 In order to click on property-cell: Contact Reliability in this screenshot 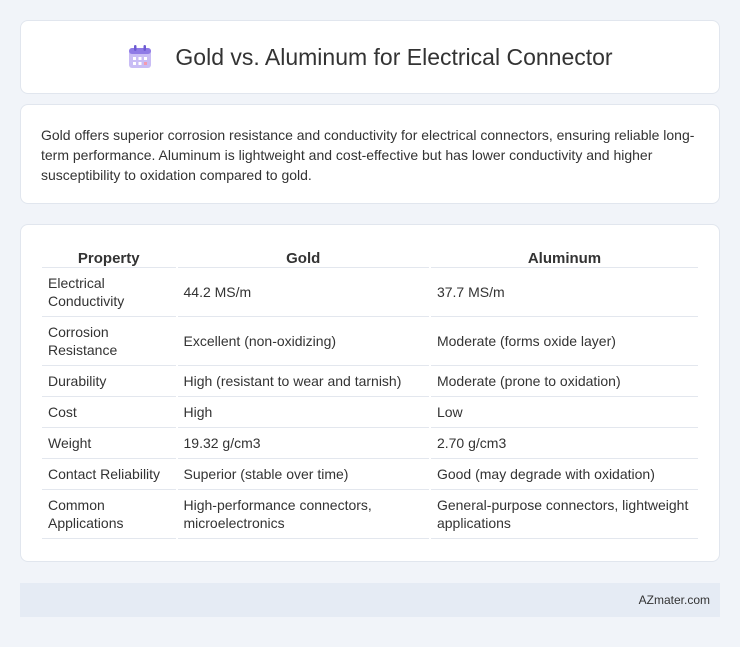, I will do `click(109, 474)`.